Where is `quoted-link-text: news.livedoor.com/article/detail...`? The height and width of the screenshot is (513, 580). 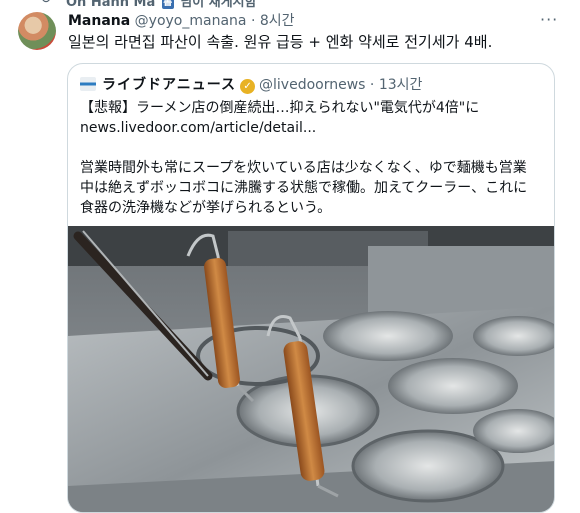 quoted-link-text: news.livedoor.com/article/detail... is located at coordinates (198, 128).